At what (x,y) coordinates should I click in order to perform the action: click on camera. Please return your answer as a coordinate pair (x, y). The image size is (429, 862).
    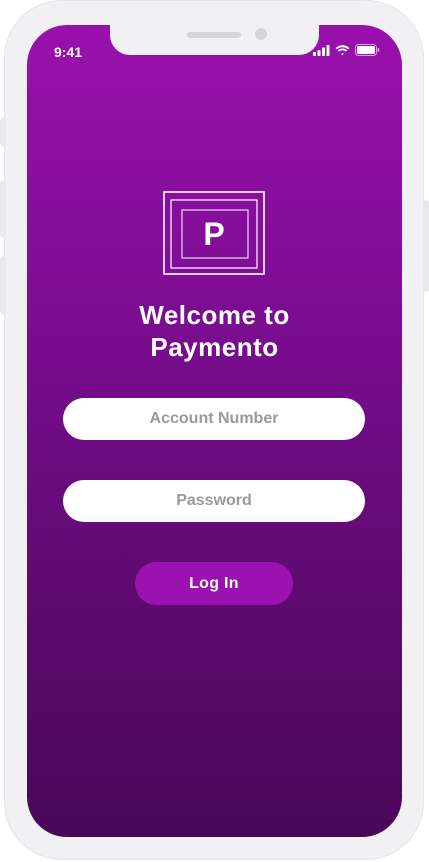
    Looking at the image, I should click on (261, 34).